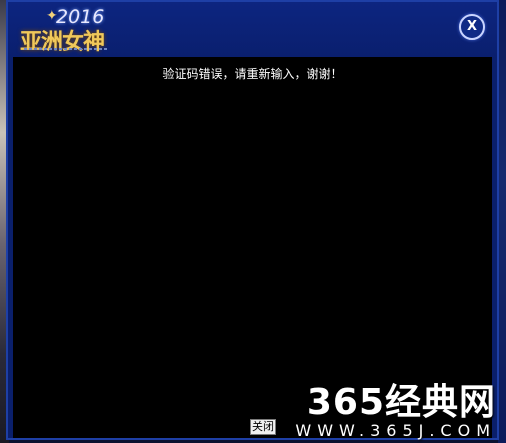 This screenshot has width=506, height=443. I want to click on event-logo: ✦ 2016 亚洲女神, so click(66, 30).